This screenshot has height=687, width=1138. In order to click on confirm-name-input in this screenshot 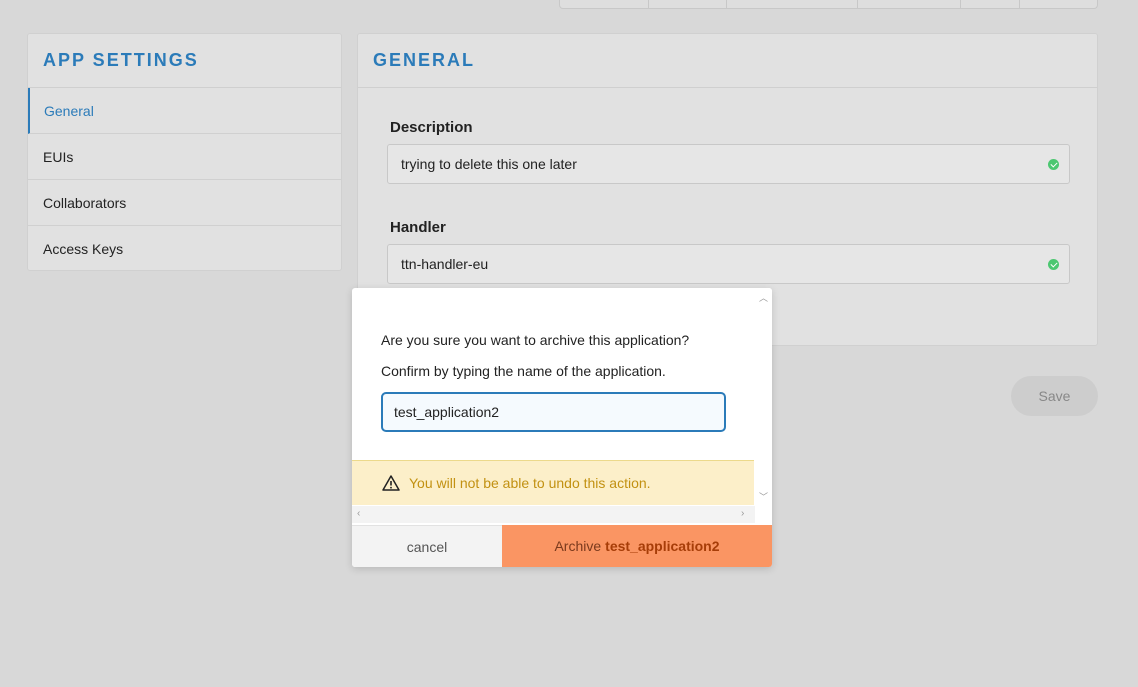, I will do `click(553, 412)`.